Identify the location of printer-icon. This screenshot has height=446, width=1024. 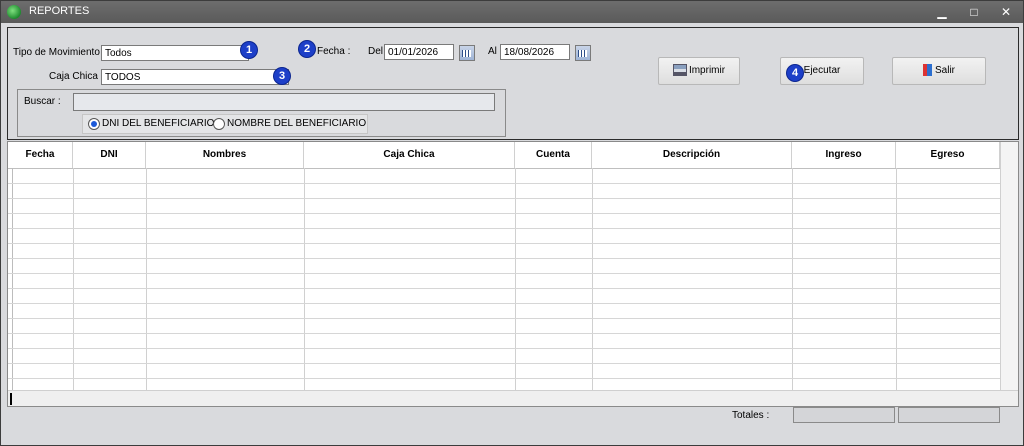
(679, 70).